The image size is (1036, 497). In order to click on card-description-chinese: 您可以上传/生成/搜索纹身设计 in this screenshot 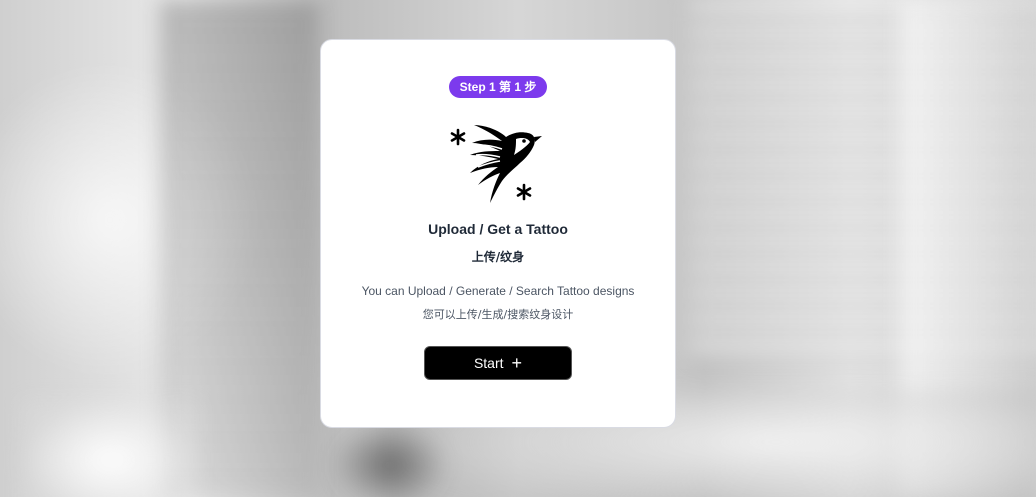, I will do `click(498, 314)`.